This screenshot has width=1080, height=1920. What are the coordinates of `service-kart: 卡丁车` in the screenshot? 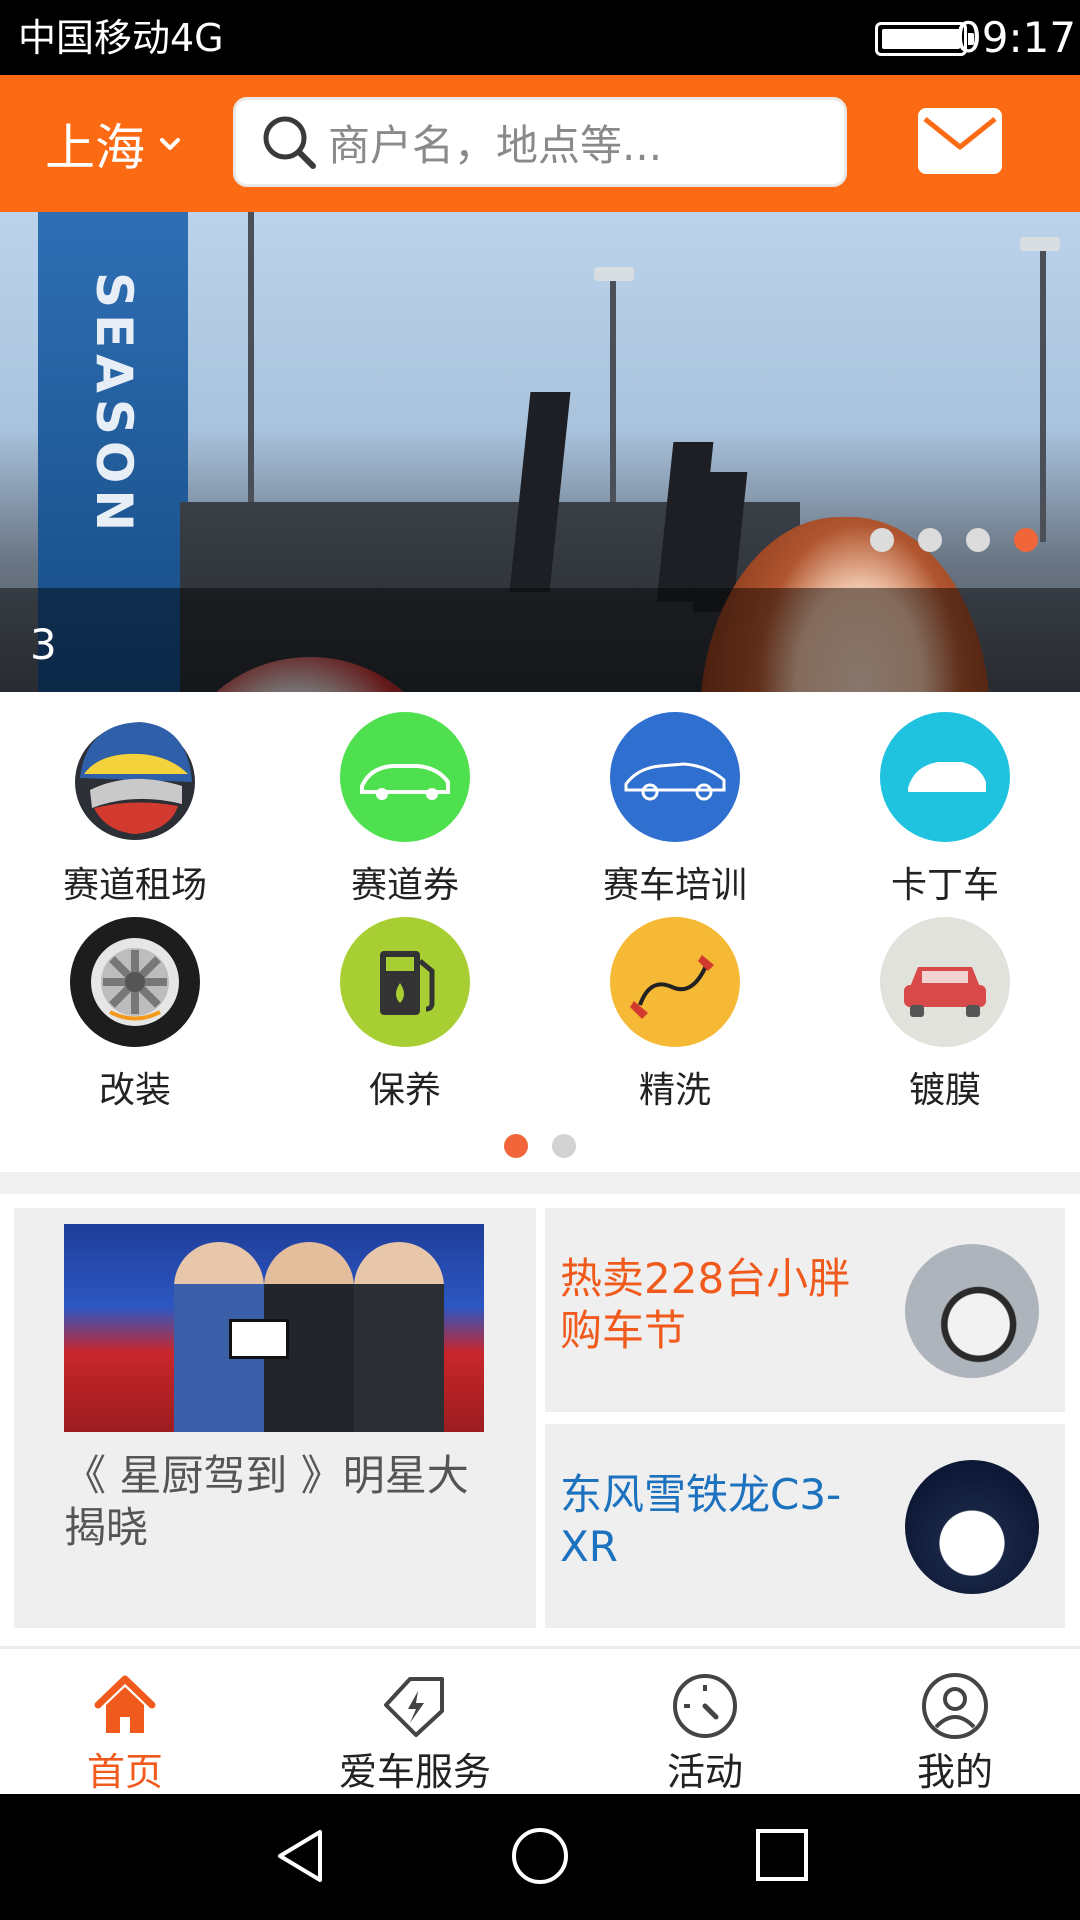 It's located at (945, 812).